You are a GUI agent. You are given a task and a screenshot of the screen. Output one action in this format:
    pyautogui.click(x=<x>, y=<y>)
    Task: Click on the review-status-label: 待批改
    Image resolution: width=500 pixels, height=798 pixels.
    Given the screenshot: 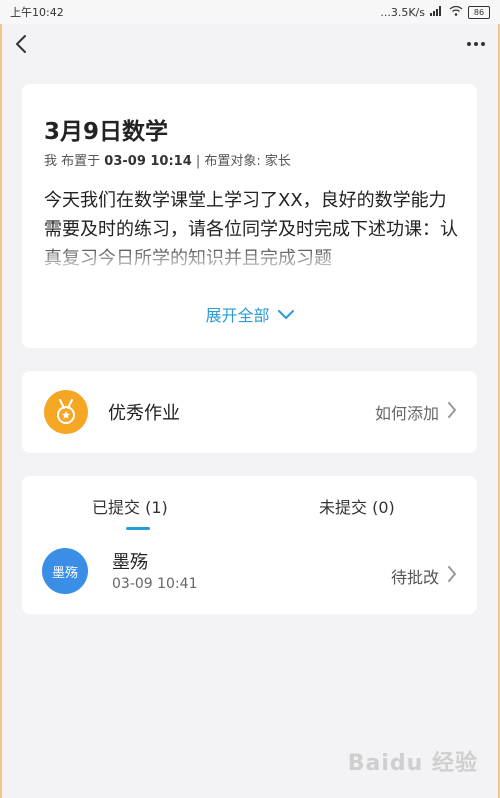 What is the action you would take?
    pyautogui.click(x=414, y=577)
    